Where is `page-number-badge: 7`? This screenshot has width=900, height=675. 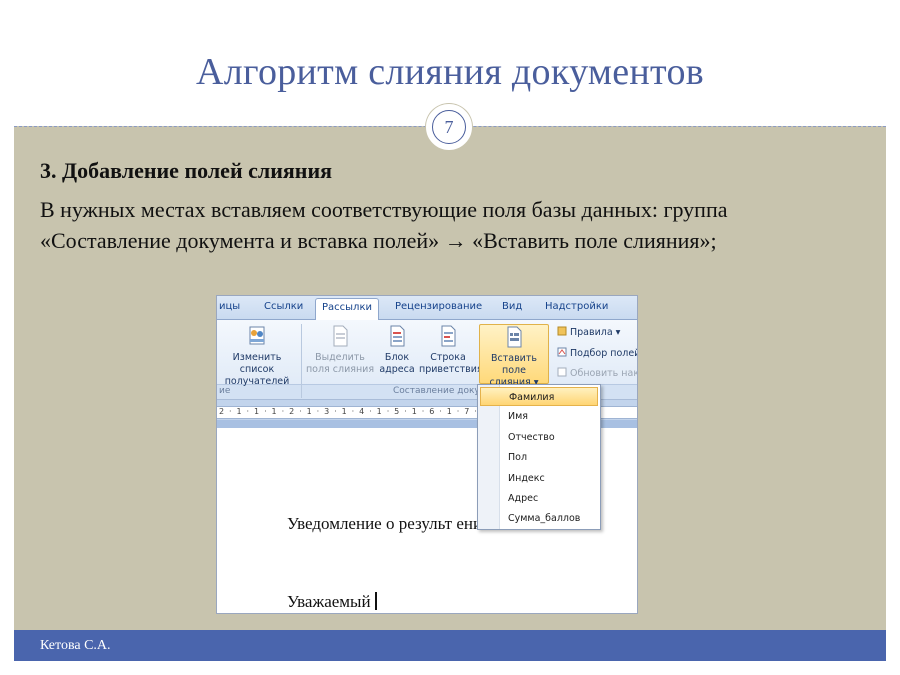
page-number-badge: 7 is located at coordinates (449, 127).